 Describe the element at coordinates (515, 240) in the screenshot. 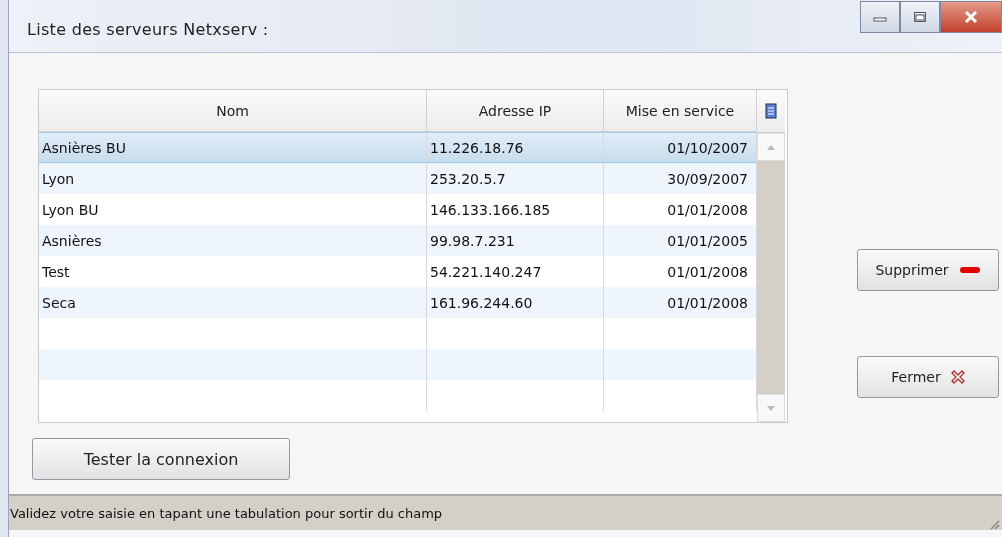

I see `table-cell: 99.98.7.231` at that location.